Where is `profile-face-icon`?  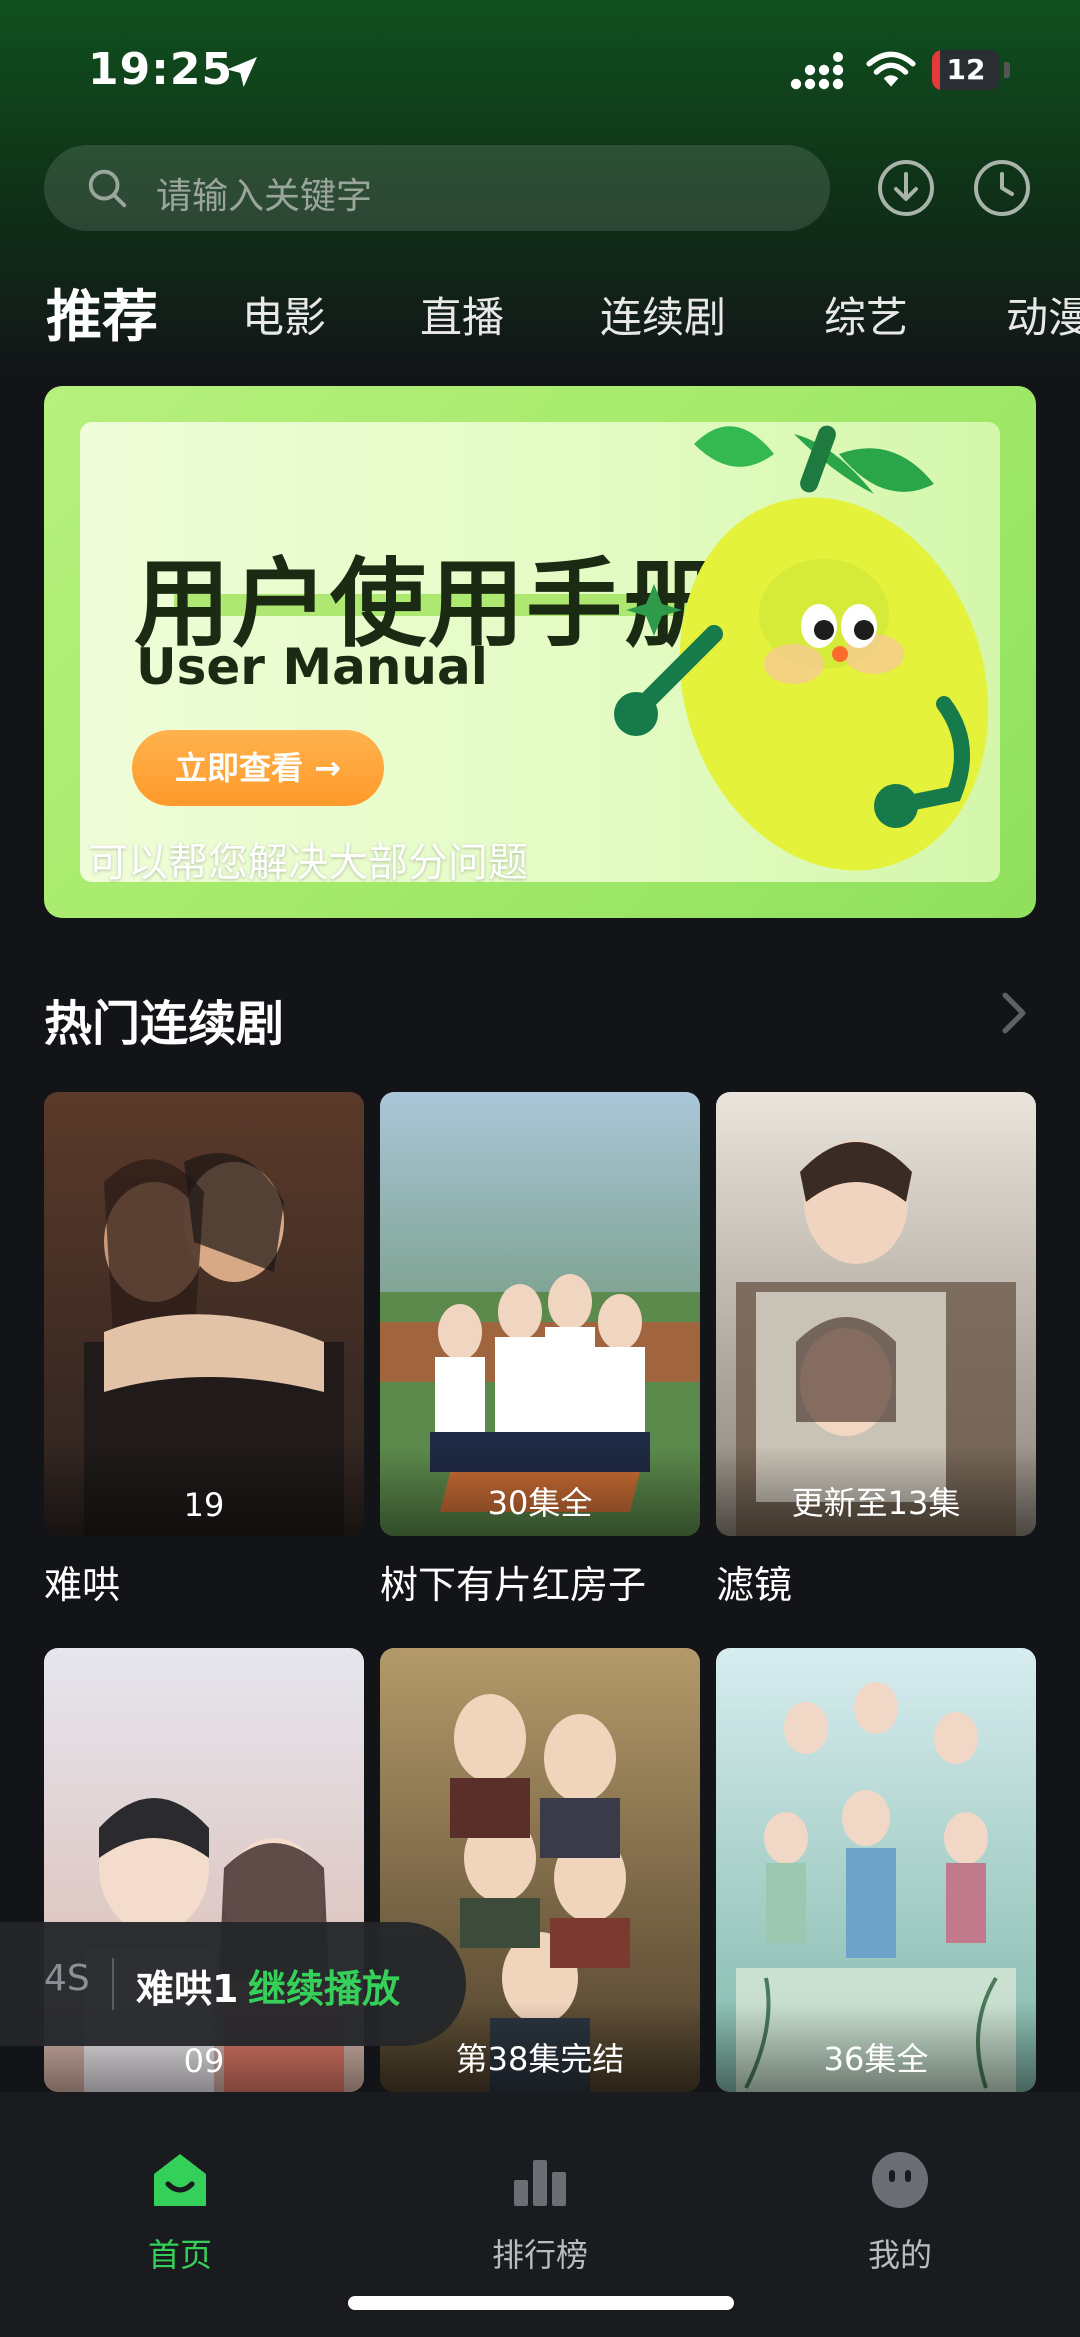
profile-face-icon is located at coordinates (900, 2180).